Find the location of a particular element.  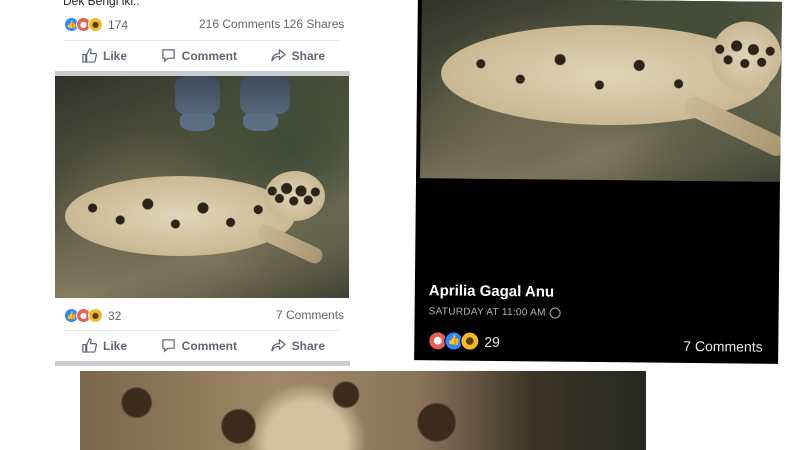

reaction-count: 32 is located at coordinates (115, 315).